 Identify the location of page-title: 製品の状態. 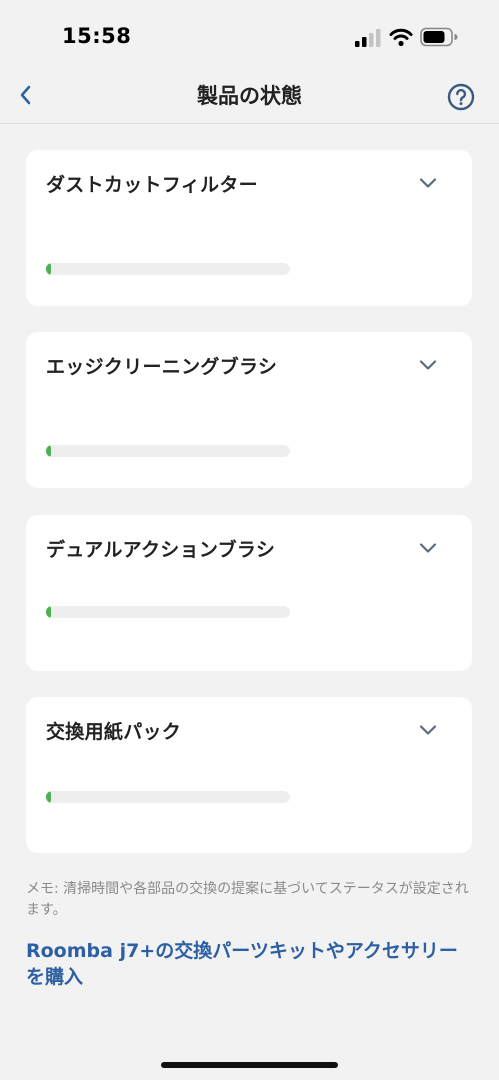
(249, 96).